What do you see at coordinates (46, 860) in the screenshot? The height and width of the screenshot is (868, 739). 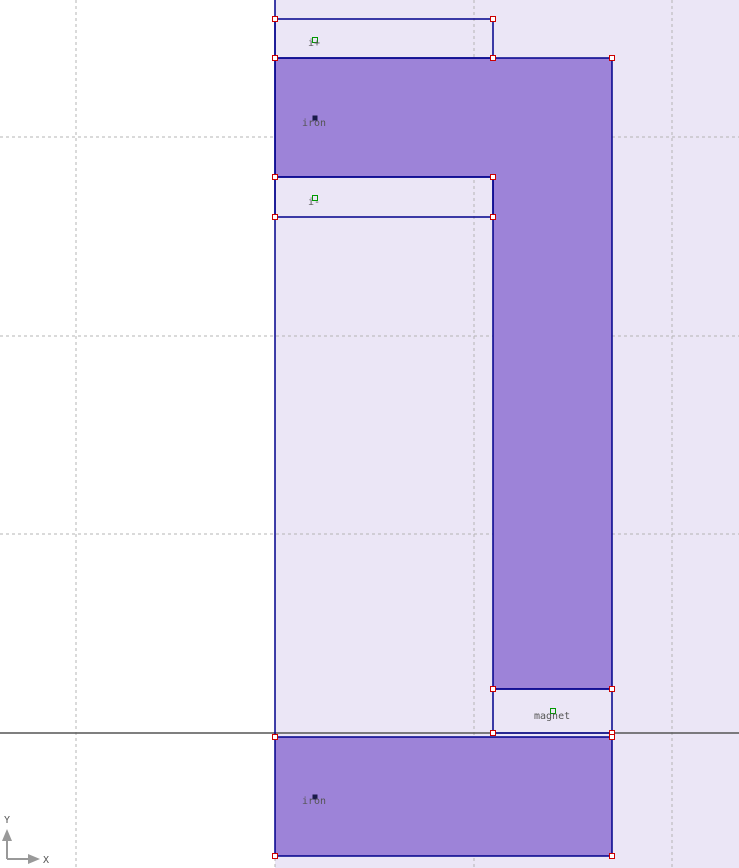 I see `x-axis-label: X` at bounding box center [46, 860].